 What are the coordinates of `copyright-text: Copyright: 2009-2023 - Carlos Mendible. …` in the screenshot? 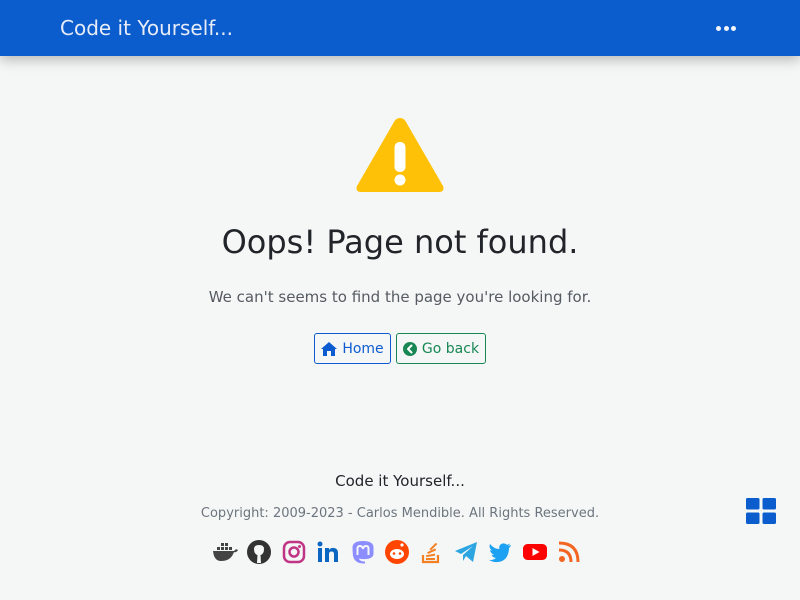 It's located at (400, 513).